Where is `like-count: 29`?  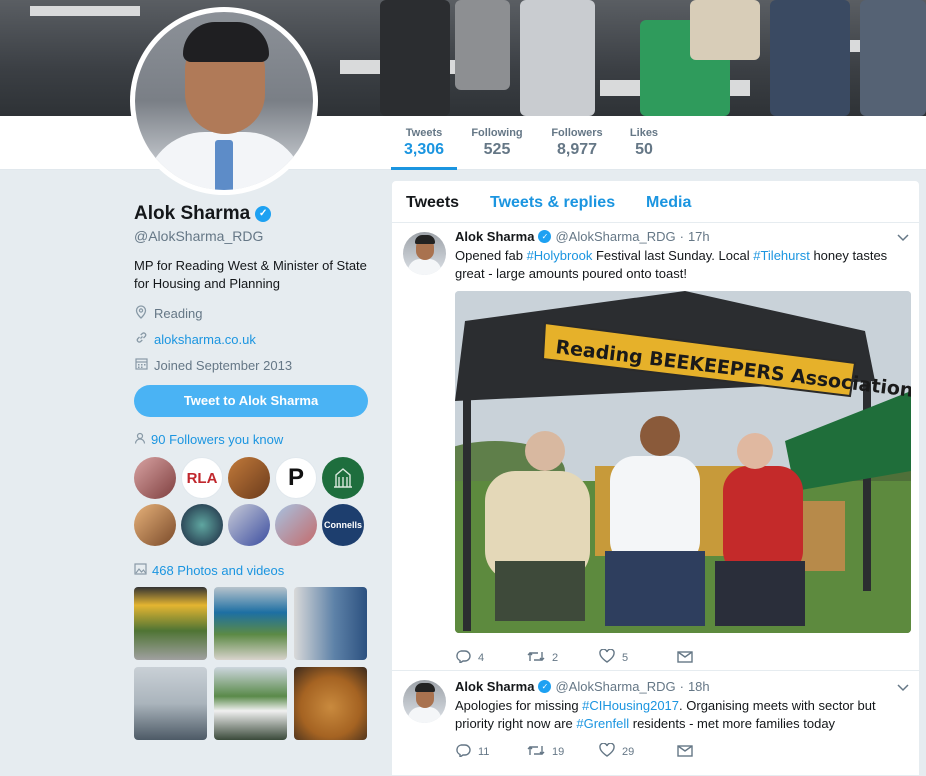
like-count: 29 is located at coordinates (628, 751).